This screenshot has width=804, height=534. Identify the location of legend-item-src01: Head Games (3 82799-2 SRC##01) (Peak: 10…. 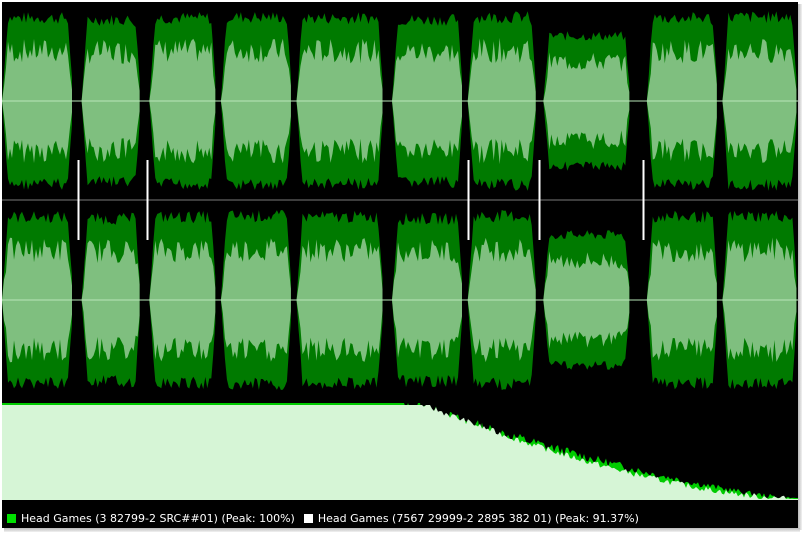
(150, 518).